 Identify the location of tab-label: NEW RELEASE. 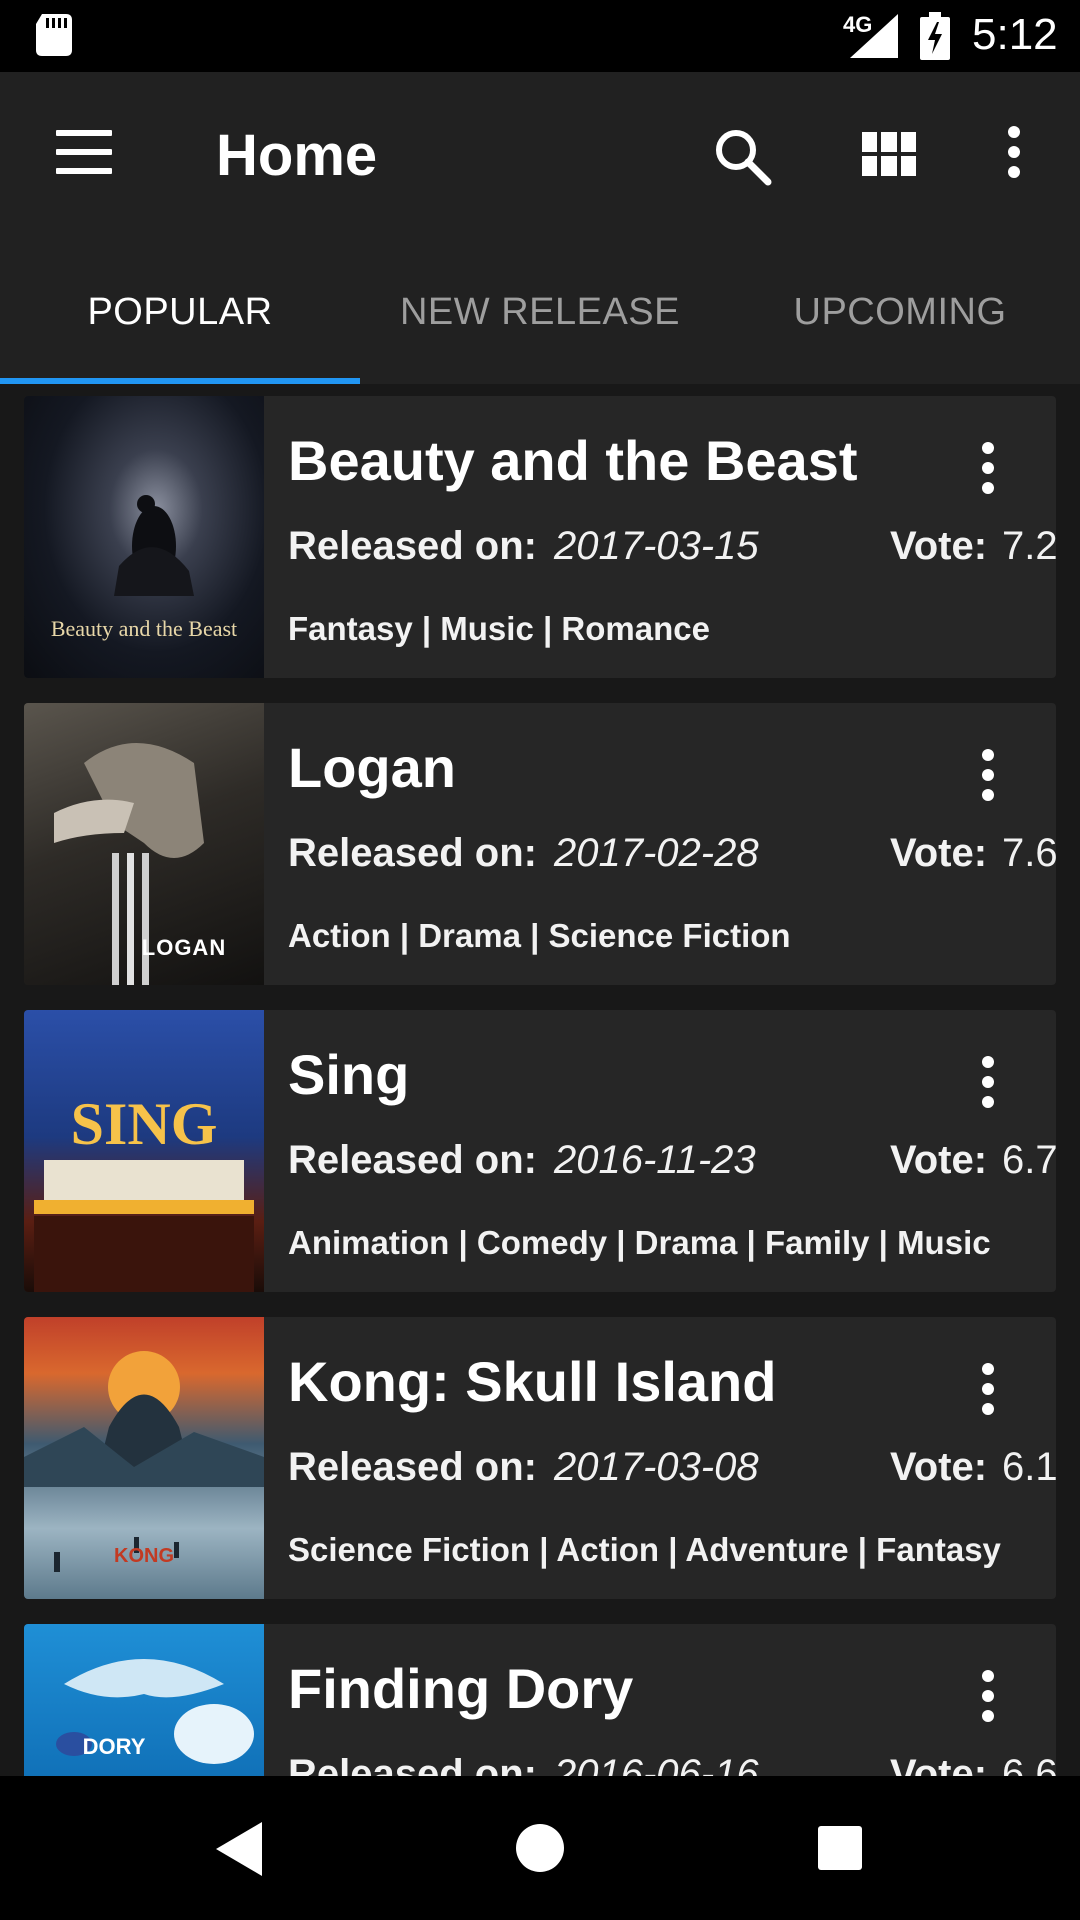
(540, 311).